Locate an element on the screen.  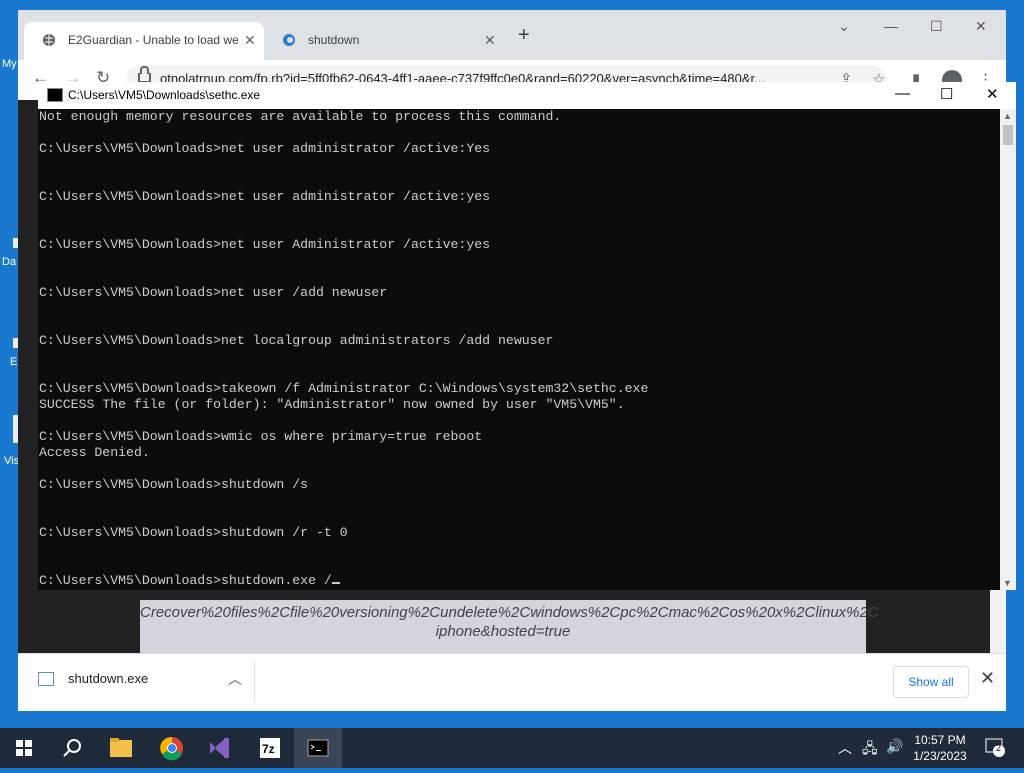
visual-studio-button is located at coordinates (220, 748).